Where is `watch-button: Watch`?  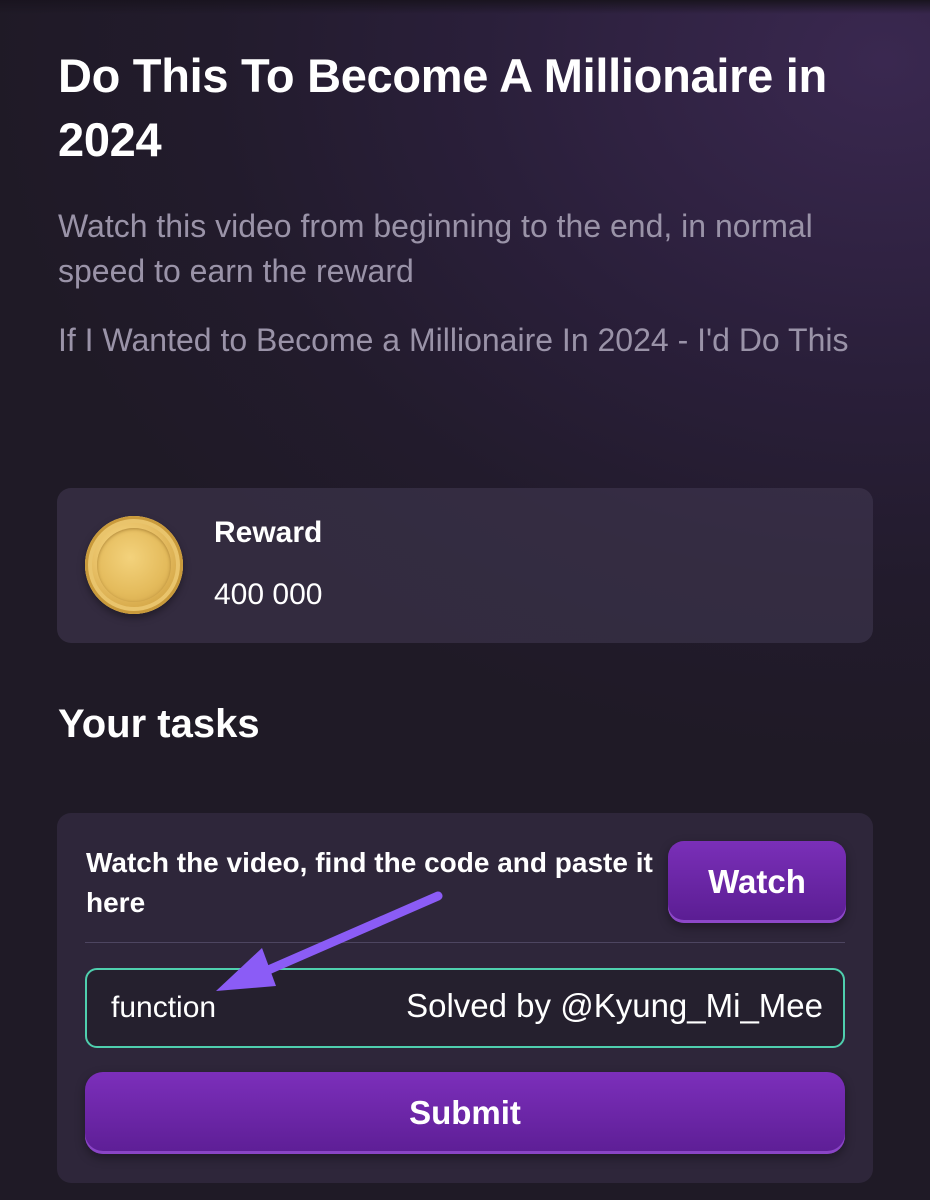 watch-button: Watch is located at coordinates (757, 882).